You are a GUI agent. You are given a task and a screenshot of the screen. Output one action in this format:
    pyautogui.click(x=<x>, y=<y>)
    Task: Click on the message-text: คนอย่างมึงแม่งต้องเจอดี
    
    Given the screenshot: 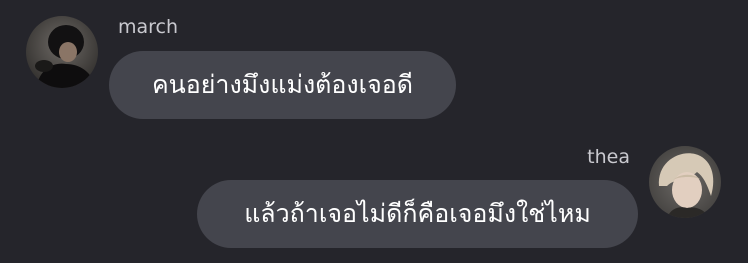 What is the action you would take?
    pyautogui.click(x=282, y=84)
    